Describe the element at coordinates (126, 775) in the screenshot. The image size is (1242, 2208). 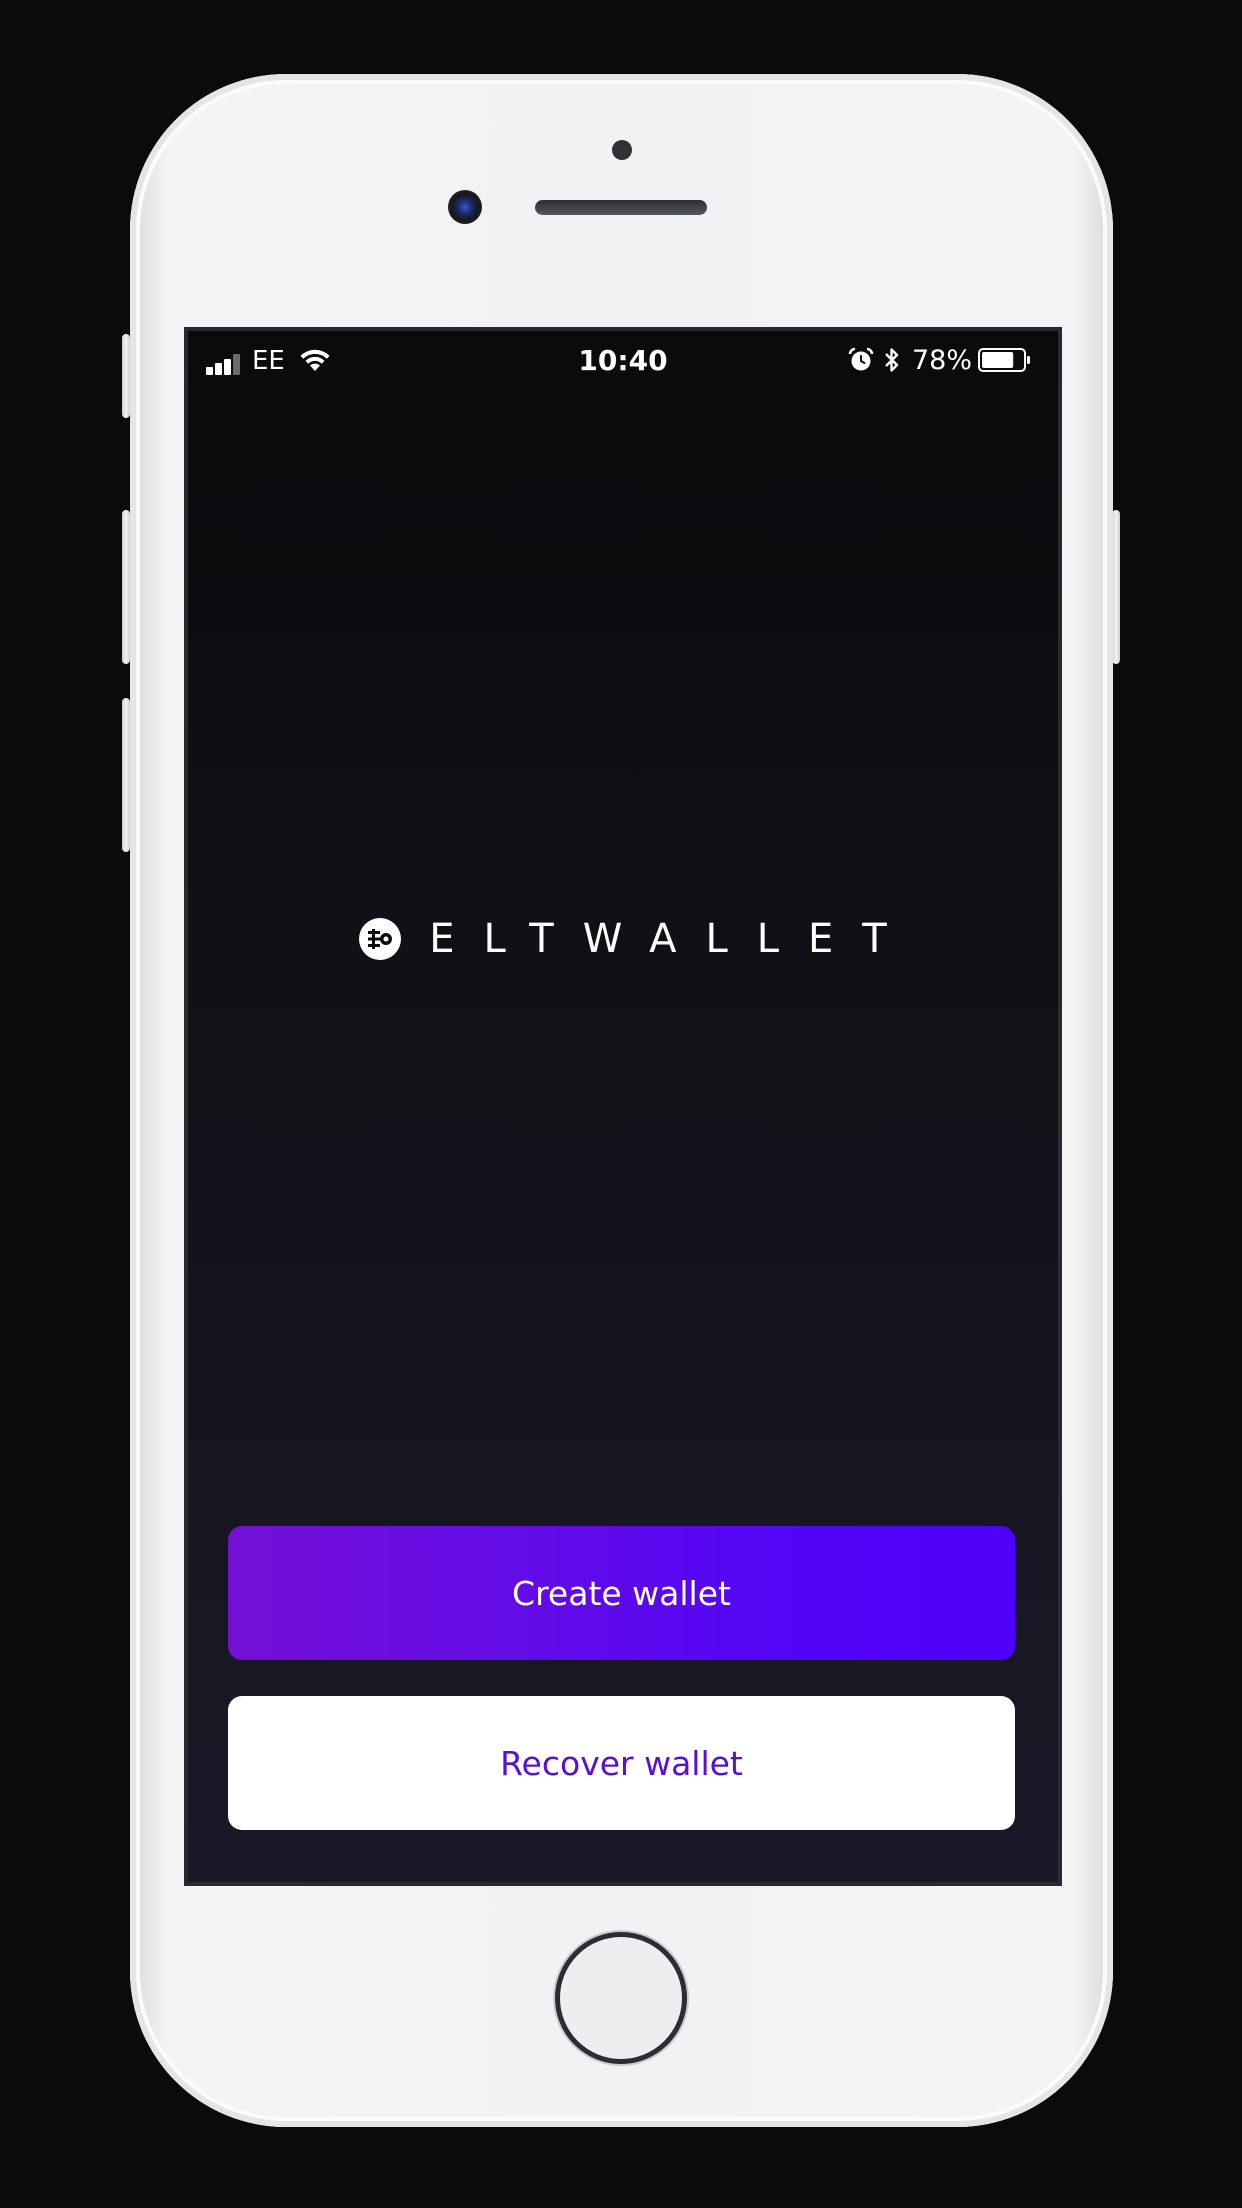
I see `volume-down-button` at that location.